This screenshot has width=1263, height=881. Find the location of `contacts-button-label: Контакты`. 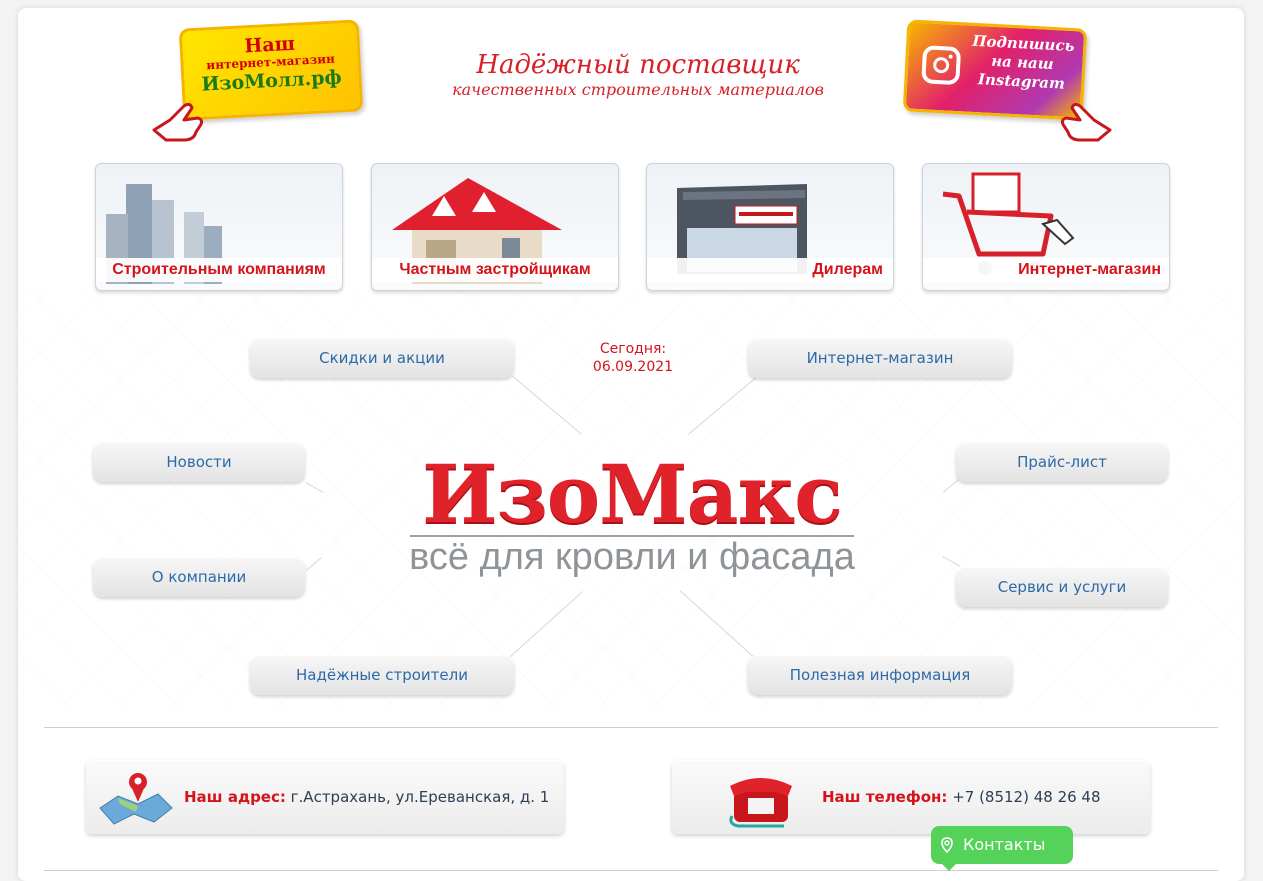

contacts-button-label: Контакты is located at coordinates (1004, 844).